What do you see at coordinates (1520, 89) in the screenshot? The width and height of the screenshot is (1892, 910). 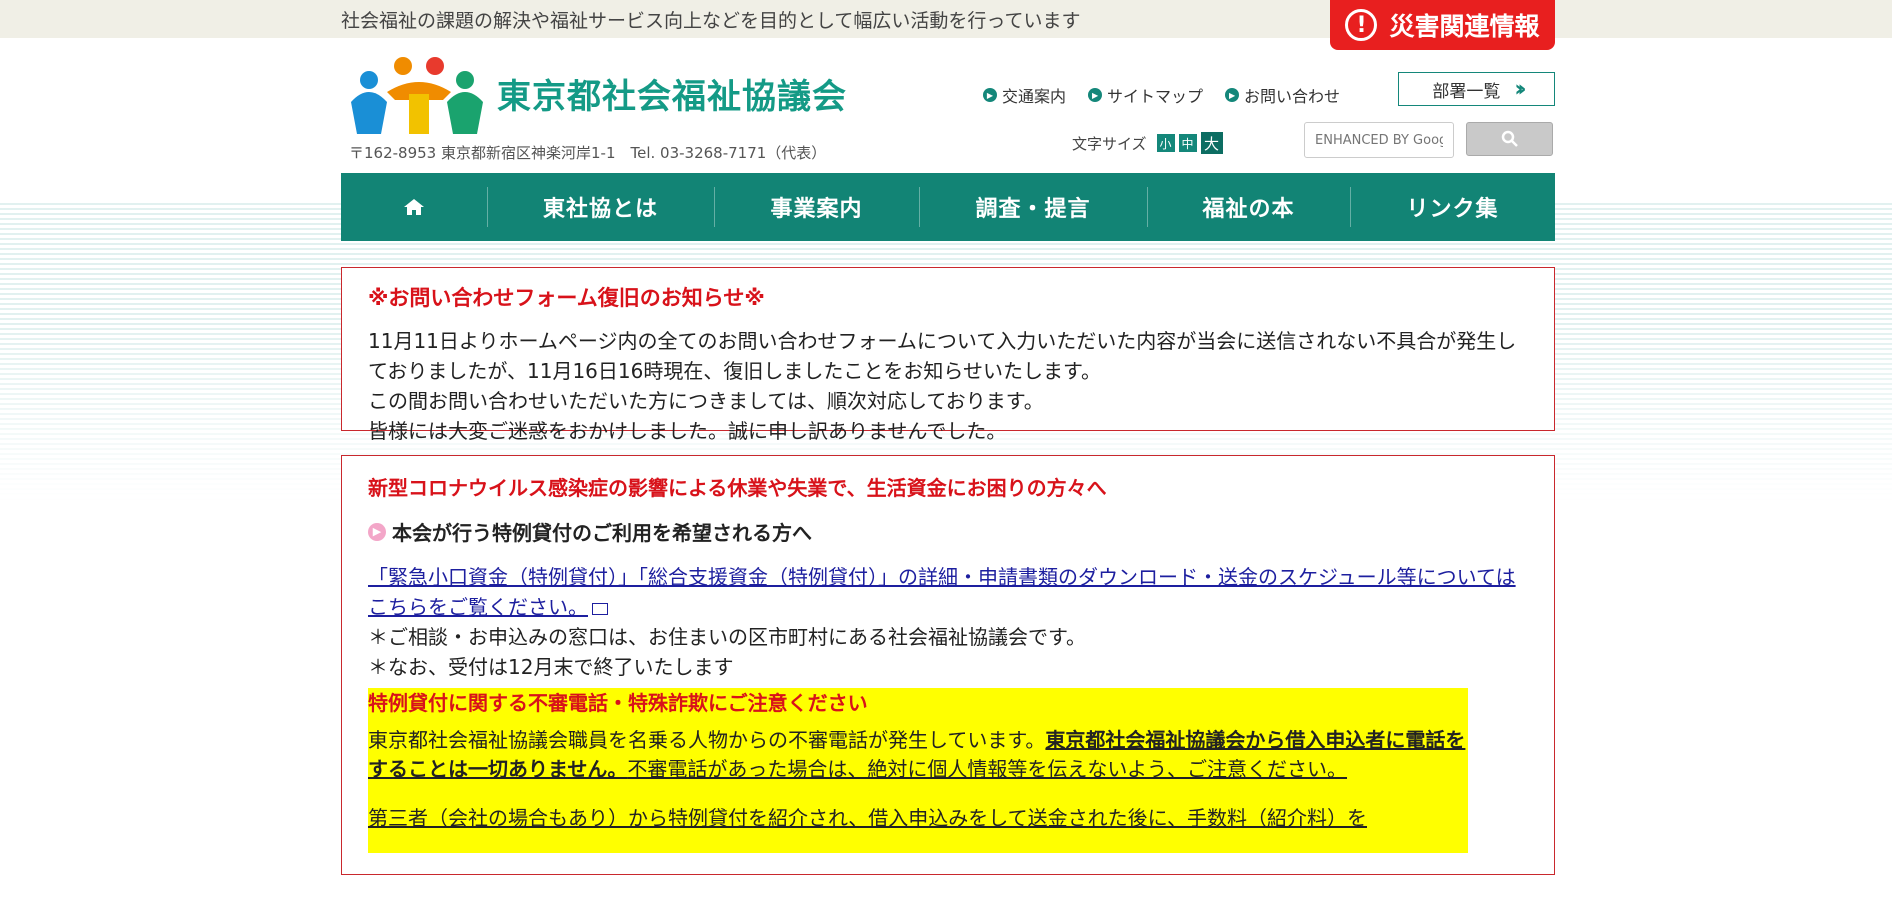 I see `double-chevron-right-icon: ››` at bounding box center [1520, 89].